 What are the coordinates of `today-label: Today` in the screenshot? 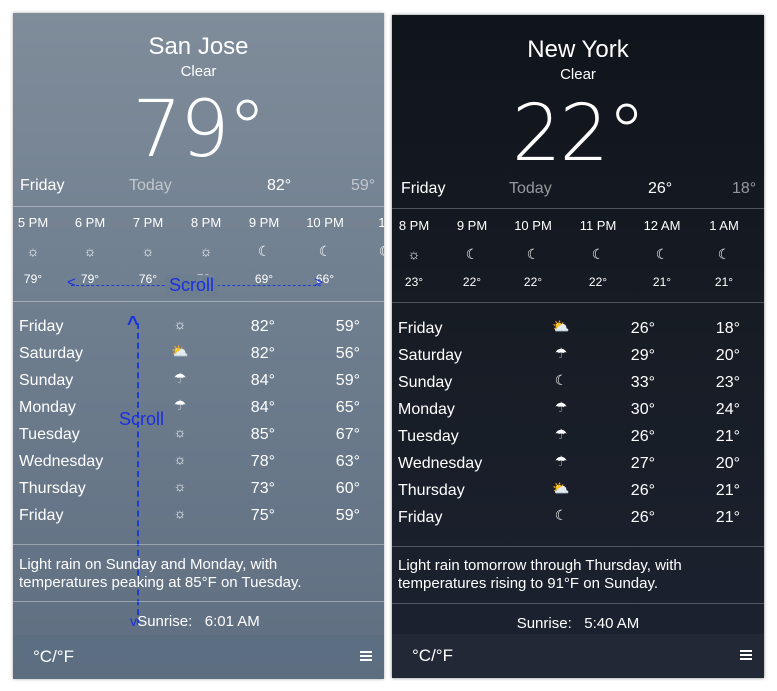 It's located at (530, 188).